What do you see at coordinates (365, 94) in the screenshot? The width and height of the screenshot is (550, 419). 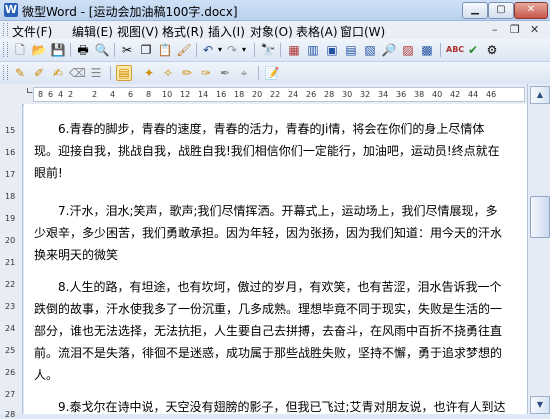 I see `ruler-number: 32` at bounding box center [365, 94].